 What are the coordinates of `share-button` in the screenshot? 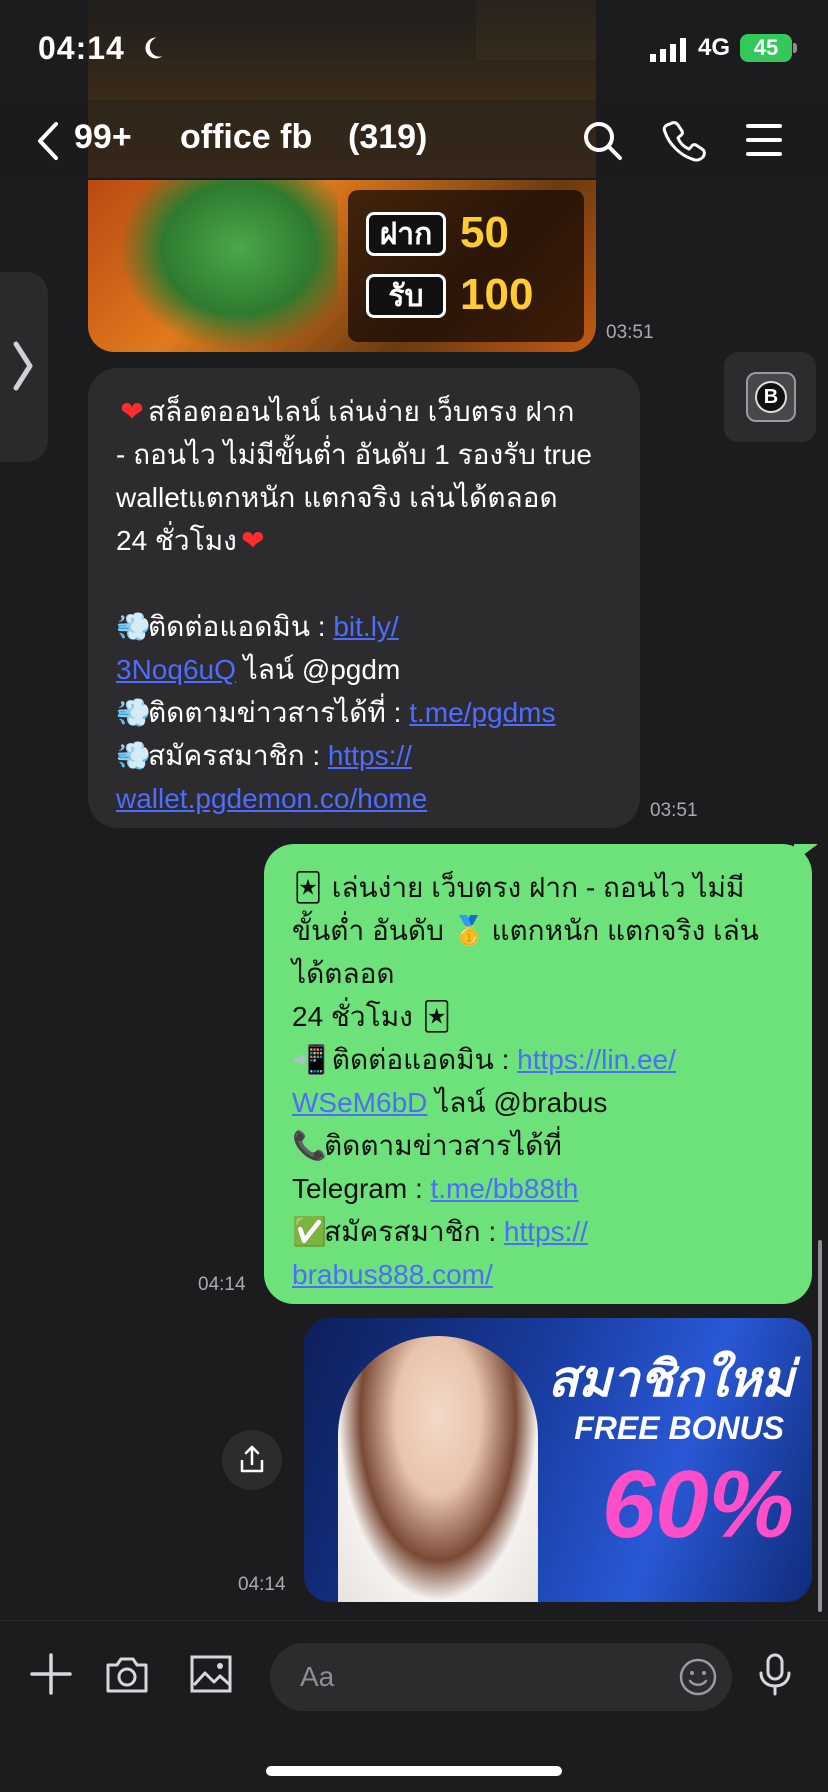 It's located at (252, 1460).